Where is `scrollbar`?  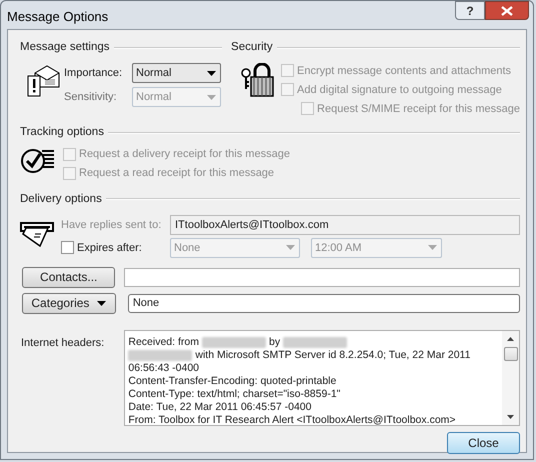 scrollbar is located at coordinates (510, 377).